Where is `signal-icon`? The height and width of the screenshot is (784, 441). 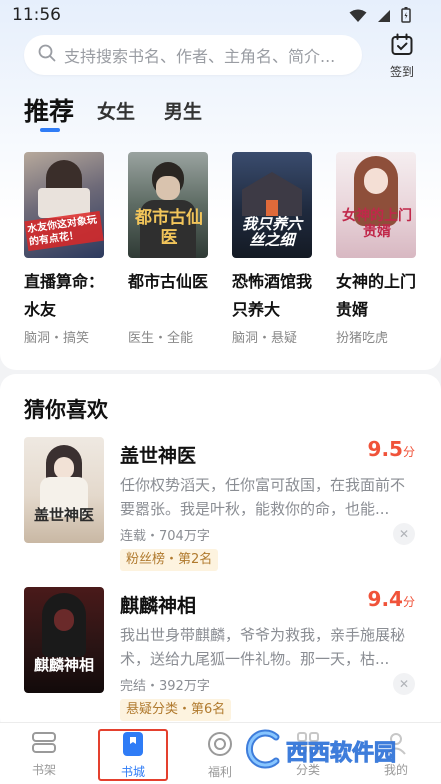
signal-icon is located at coordinates (384, 17).